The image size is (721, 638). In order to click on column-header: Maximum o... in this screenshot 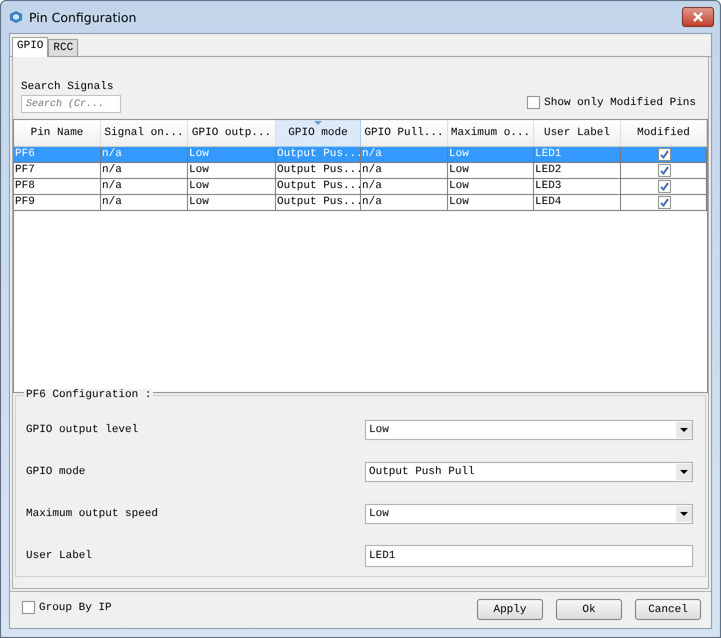, I will do `click(491, 133)`.